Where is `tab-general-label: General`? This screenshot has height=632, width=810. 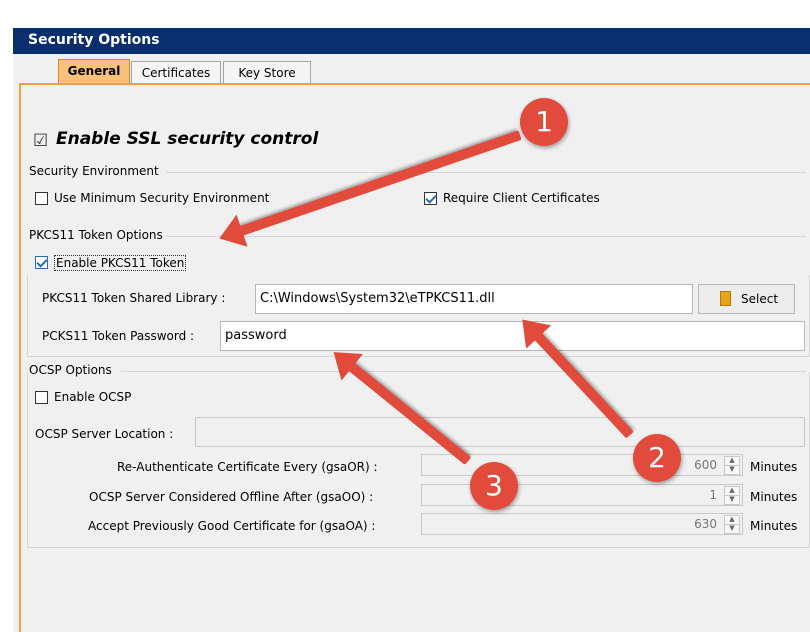
tab-general-label: General is located at coordinates (94, 71).